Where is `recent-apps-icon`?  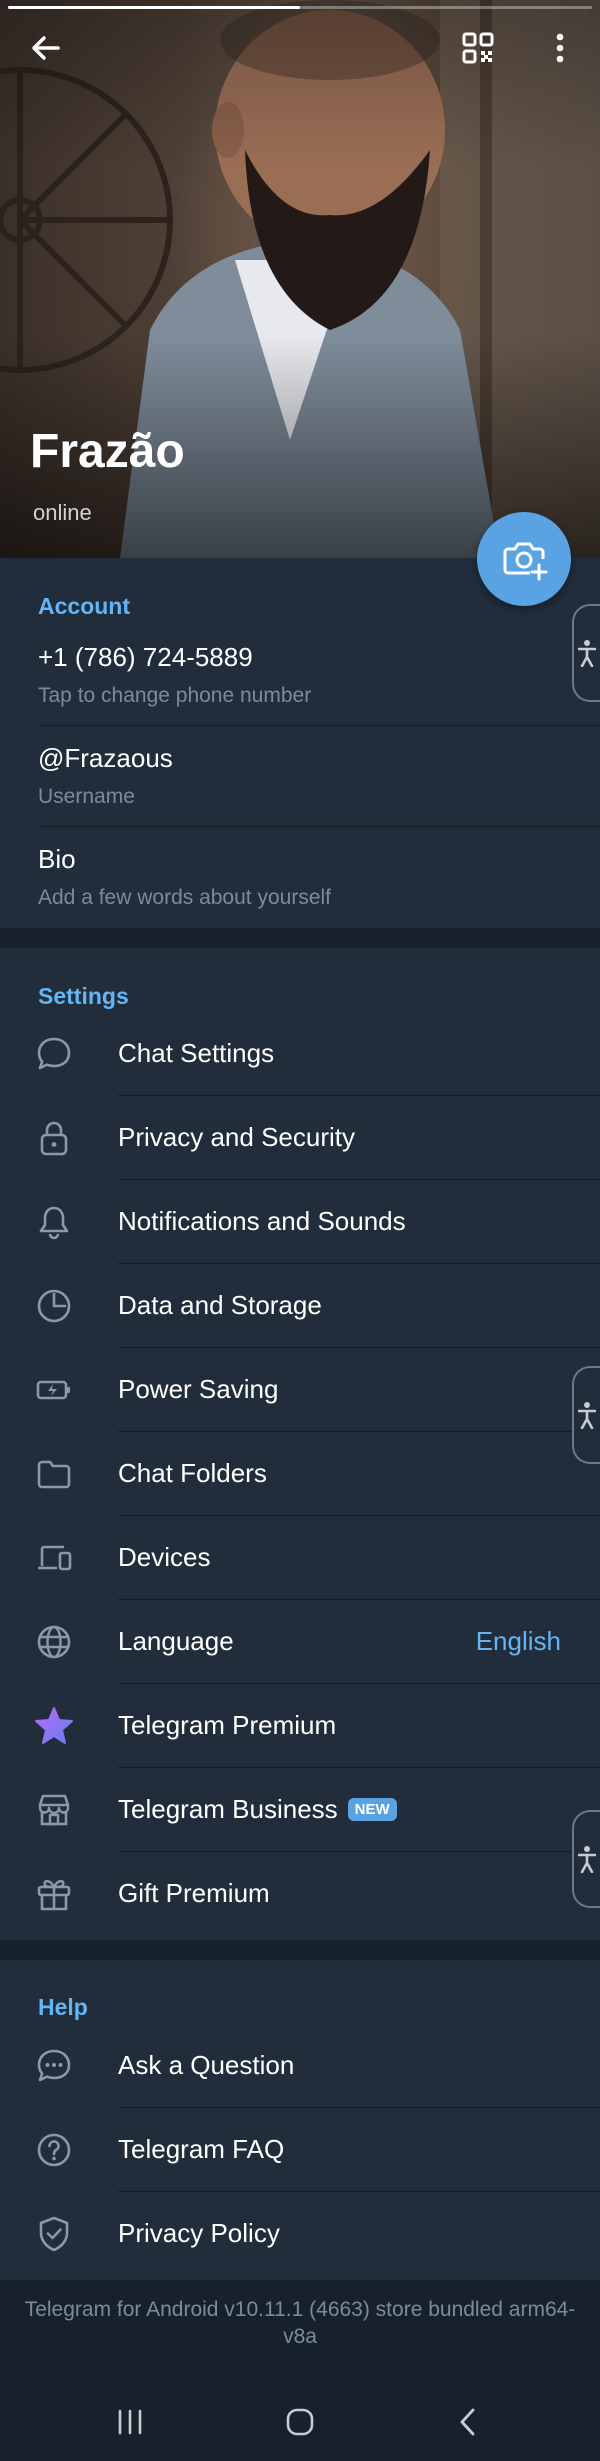 recent-apps-icon is located at coordinates (130, 2422).